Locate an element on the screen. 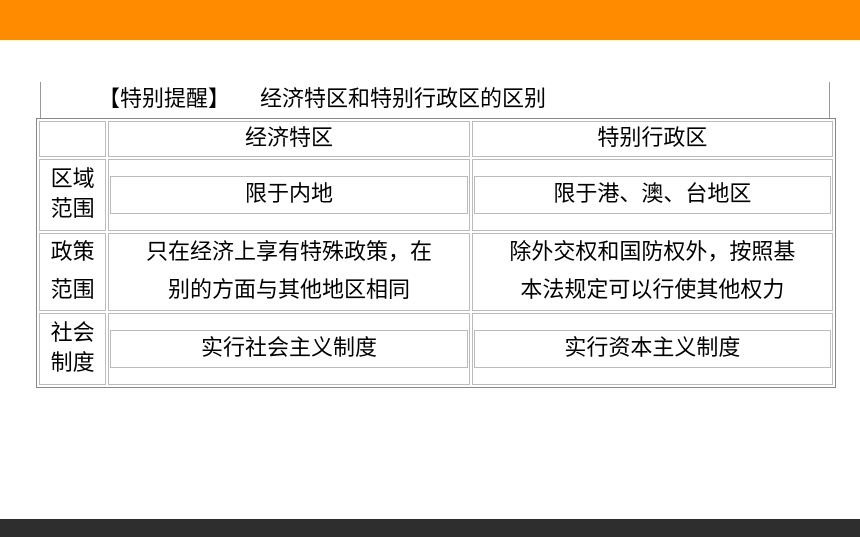 The image size is (860, 537). row-label-cell: 区域 范围 is located at coordinates (73, 195).